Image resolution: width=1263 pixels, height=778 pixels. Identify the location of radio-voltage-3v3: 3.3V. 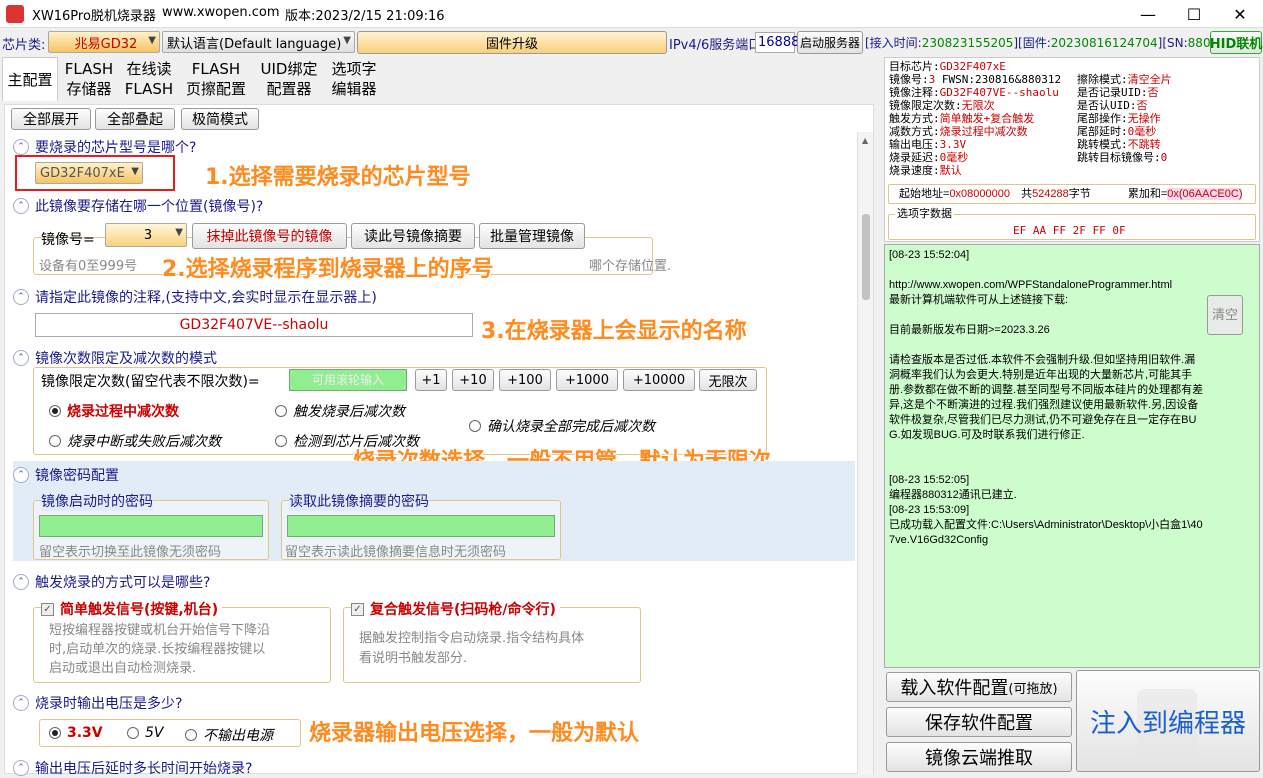
(76, 733).